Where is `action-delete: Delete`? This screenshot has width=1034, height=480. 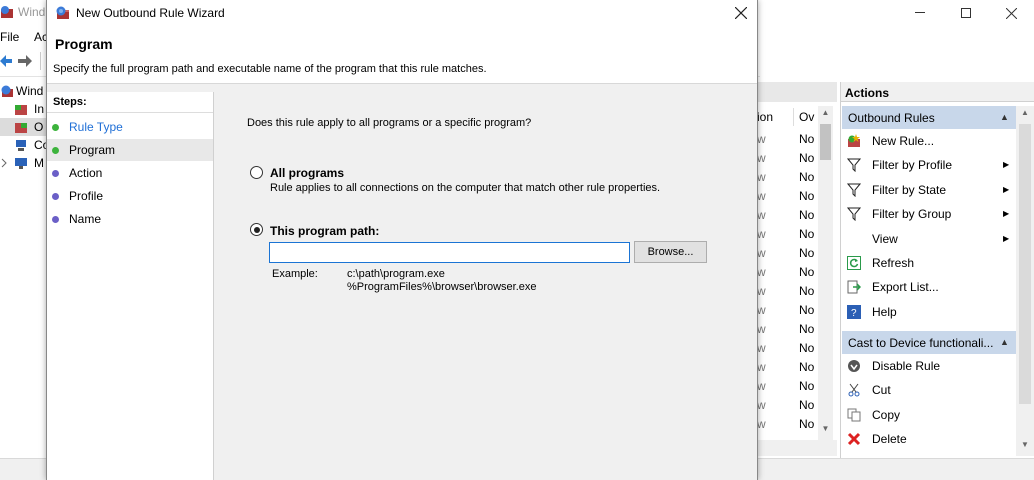
action-delete: Delete is located at coordinates (931, 439).